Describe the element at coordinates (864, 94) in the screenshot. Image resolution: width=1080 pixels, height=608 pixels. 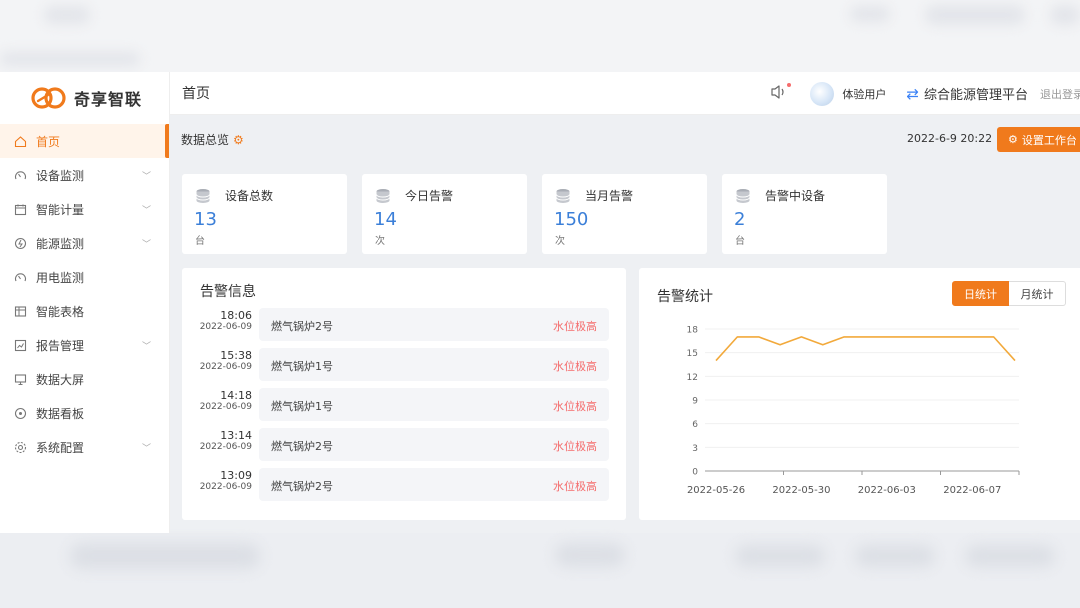
I see `username: 体验用户` at that location.